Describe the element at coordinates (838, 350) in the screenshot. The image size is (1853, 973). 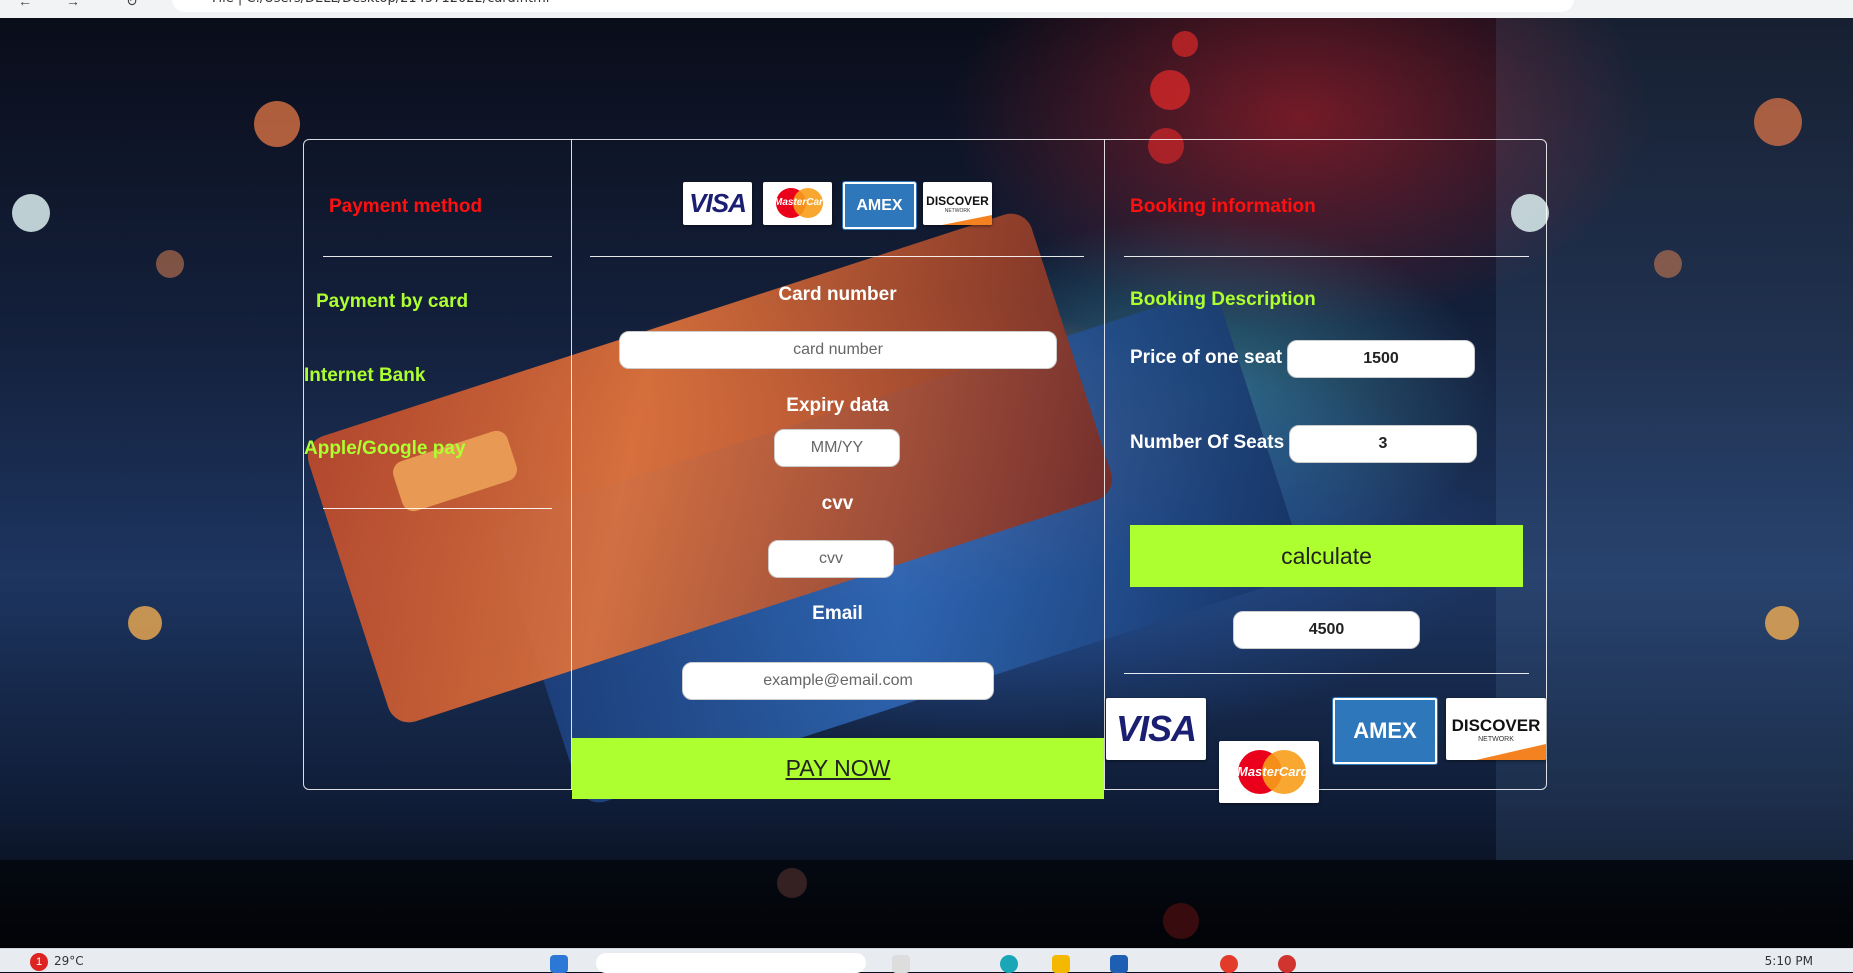
I see `card-number-input` at that location.